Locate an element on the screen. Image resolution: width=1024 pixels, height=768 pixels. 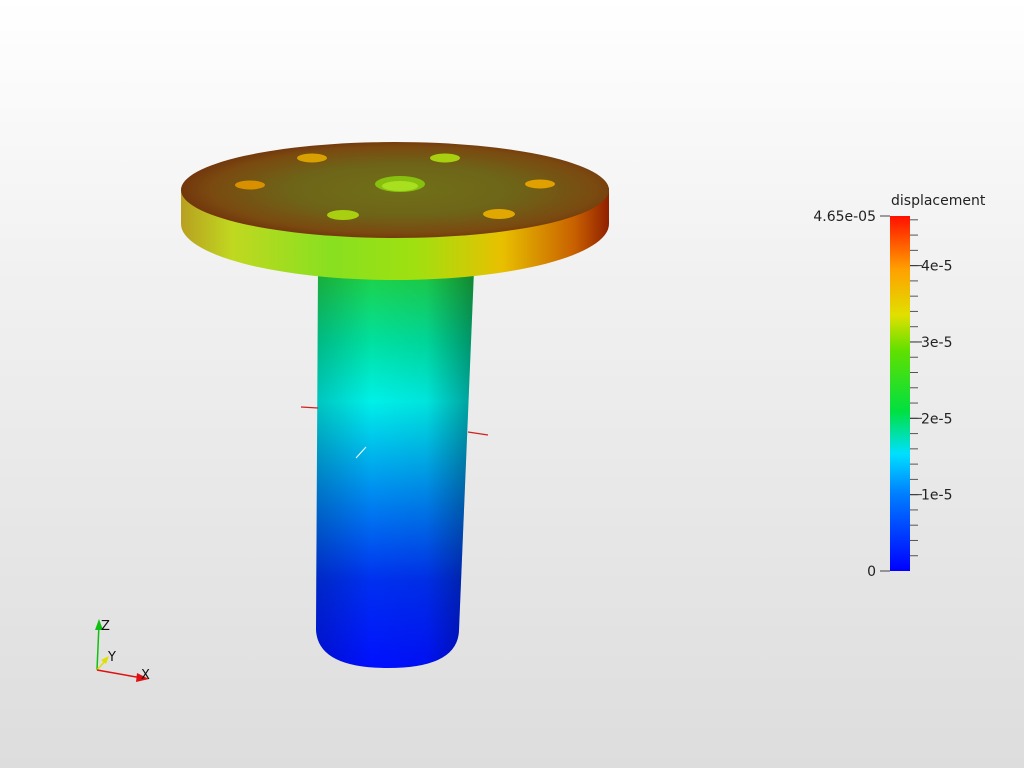
axis-label-y: Y is located at coordinates (111, 657).